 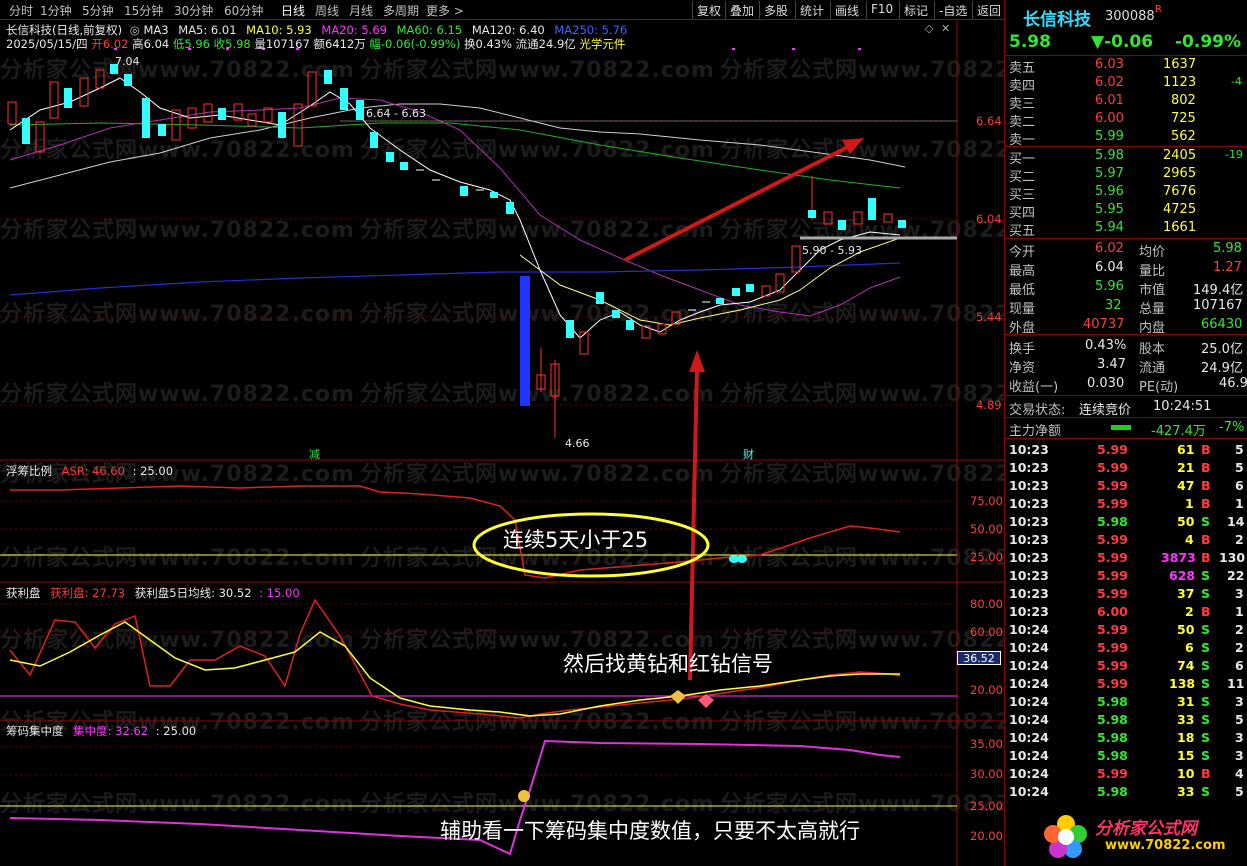 What do you see at coordinates (1186, 629) in the screenshot?
I see `tick-volume: 50` at bounding box center [1186, 629].